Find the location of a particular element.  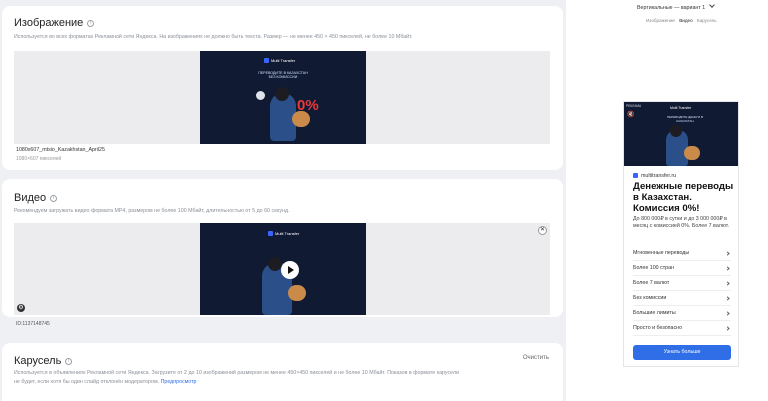

ad-logo: Multi Transfer is located at coordinates (681, 108).